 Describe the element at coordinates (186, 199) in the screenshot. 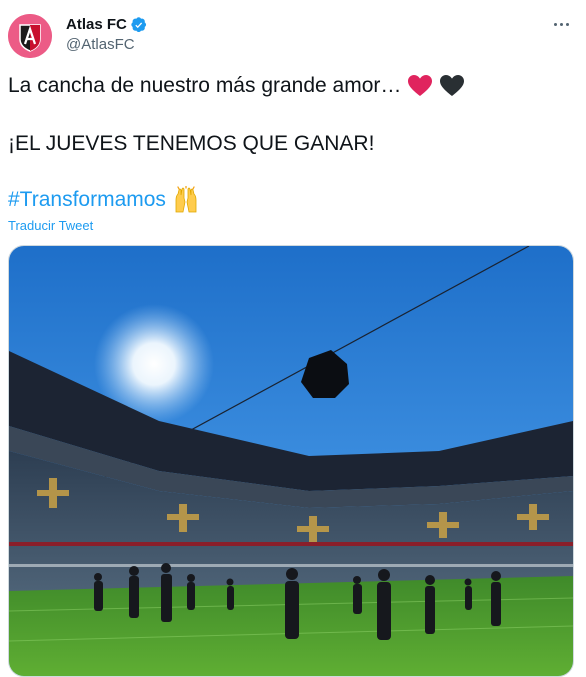

I see `raising-hands-icon` at that location.